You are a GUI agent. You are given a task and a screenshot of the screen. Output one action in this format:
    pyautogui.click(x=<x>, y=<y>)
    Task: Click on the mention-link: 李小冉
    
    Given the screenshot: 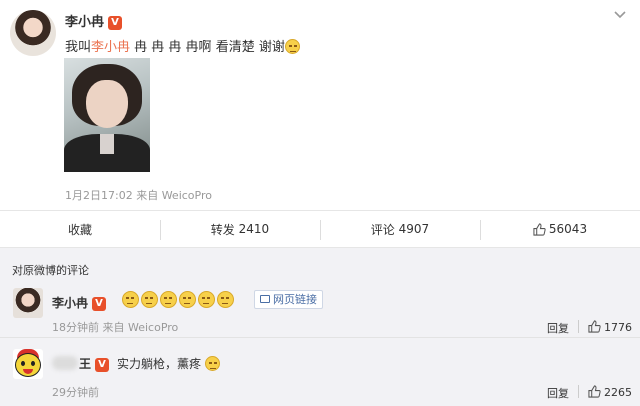 What is the action you would take?
    pyautogui.click(x=110, y=47)
    